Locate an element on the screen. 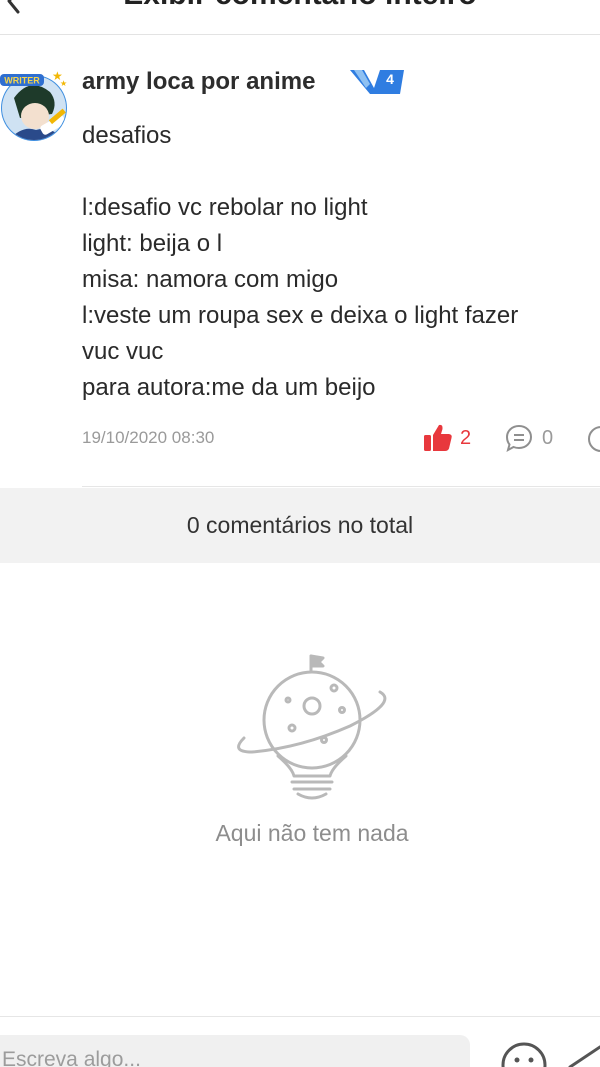 The image size is (600, 1067). svg-text: WRITER is located at coordinates (22, 81).